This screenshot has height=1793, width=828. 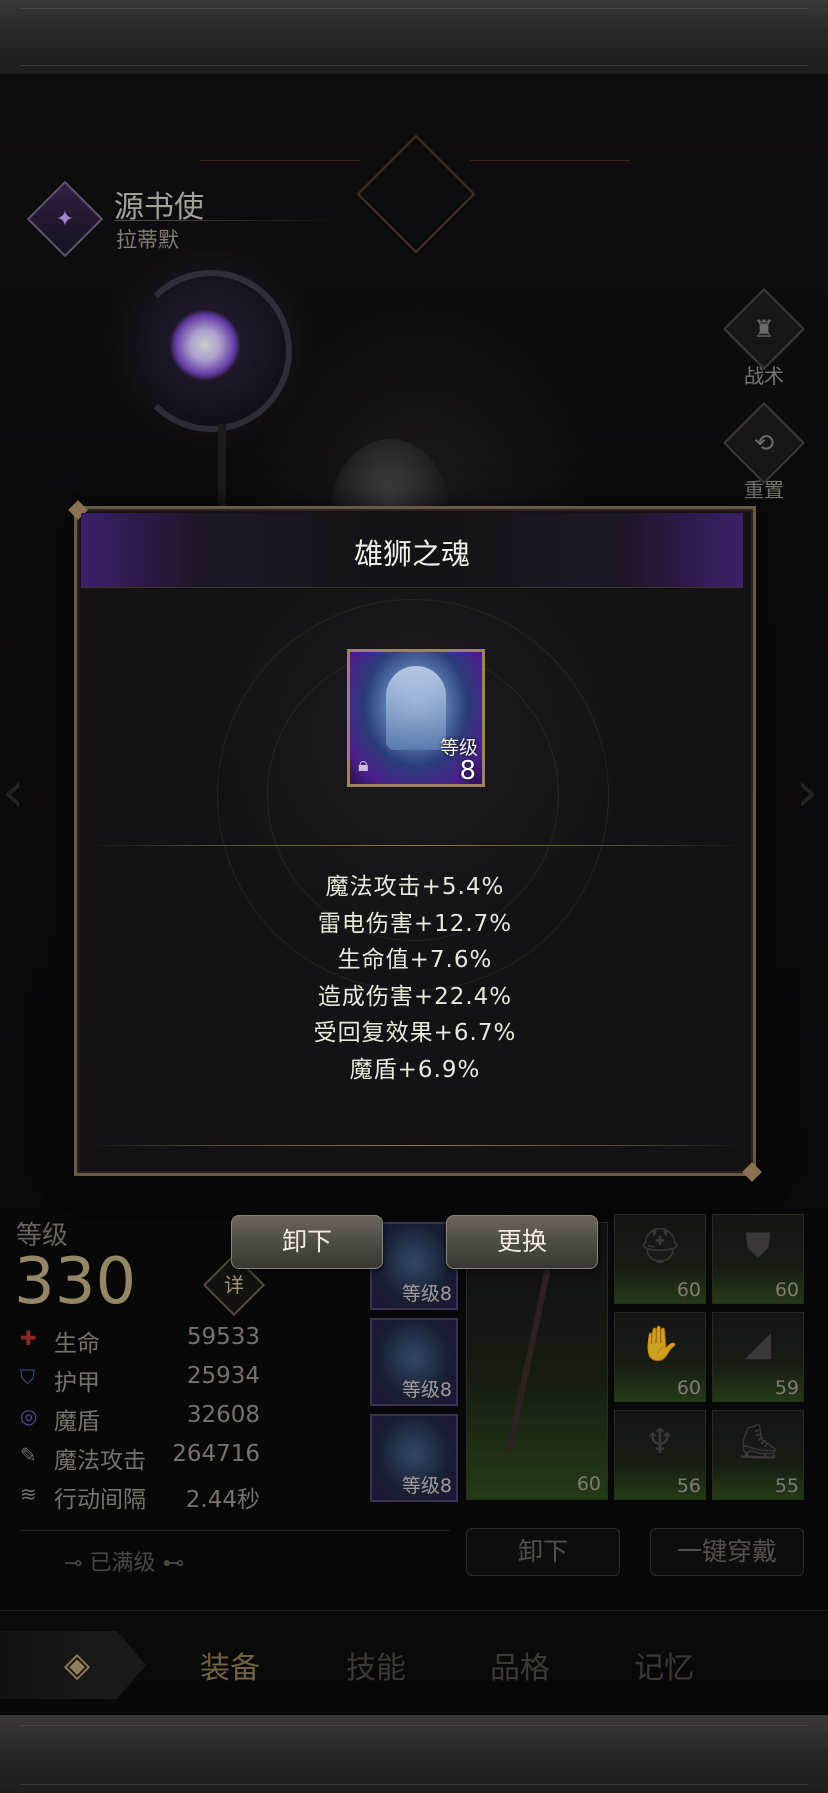 I want to click on modal-bottom-divider, so click(x=415, y=1145).